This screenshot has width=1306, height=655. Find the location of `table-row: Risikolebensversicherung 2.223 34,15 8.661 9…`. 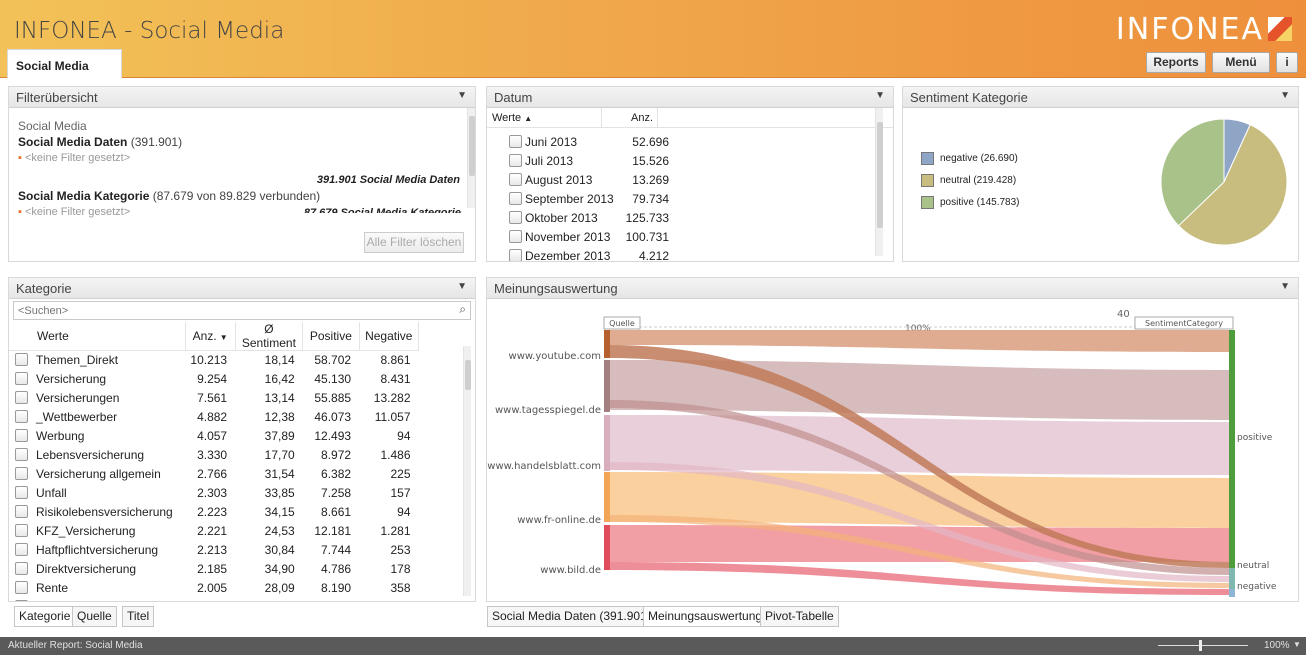

table-row: Risikolebensversicherung 2.223 34,15 8.661 9… is located at coordinates (214, 512).